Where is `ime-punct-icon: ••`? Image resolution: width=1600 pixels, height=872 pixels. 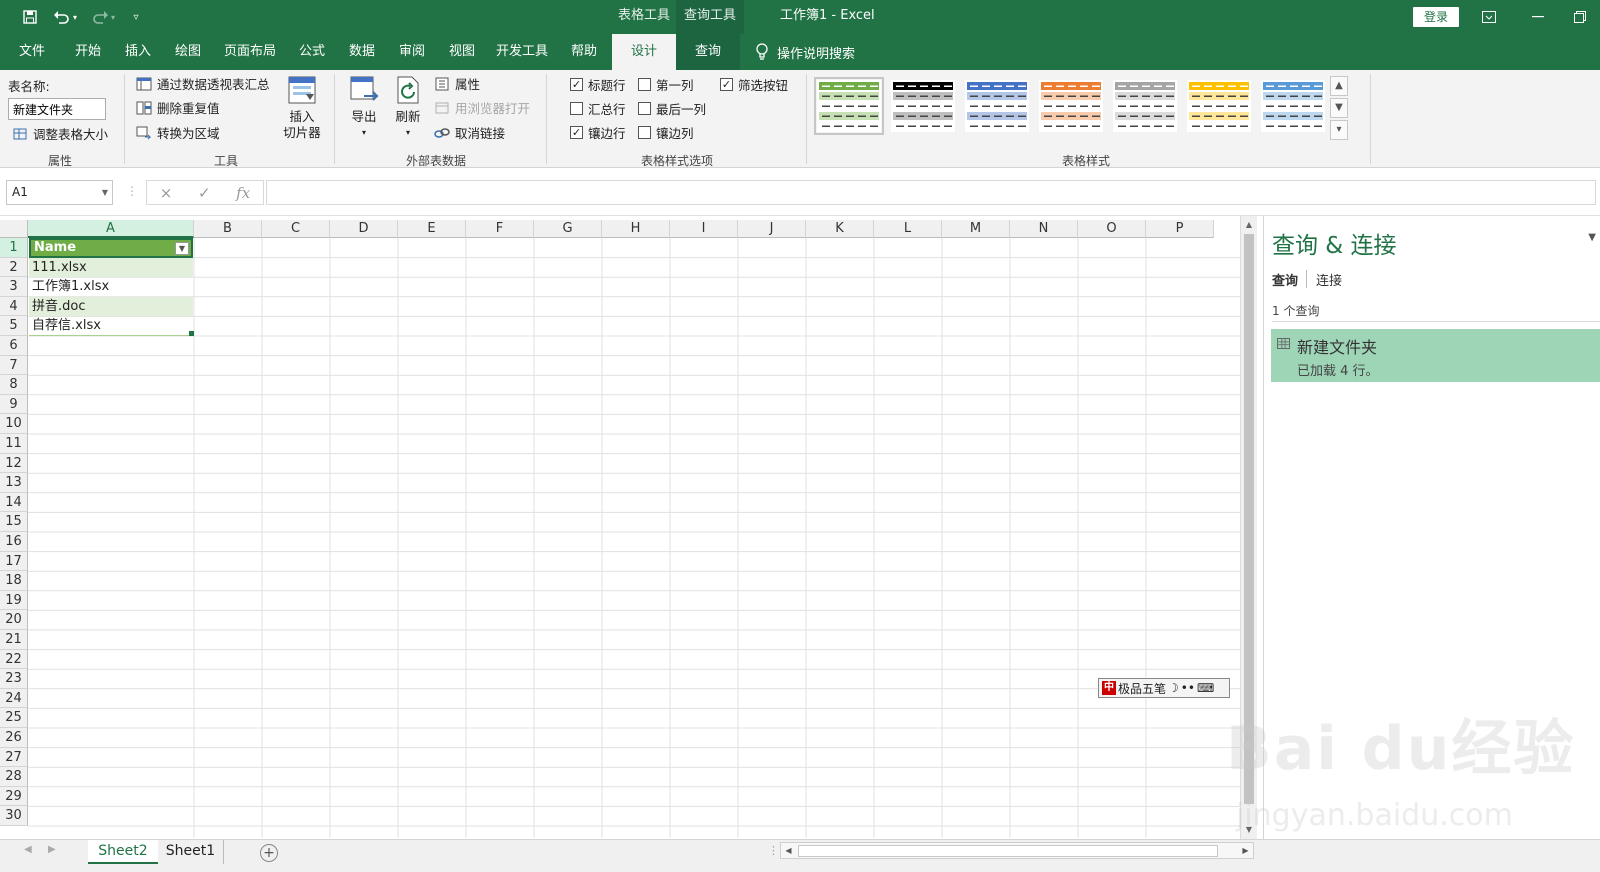
ime-punct-icon: •• is located at coordinates (1188, 688).